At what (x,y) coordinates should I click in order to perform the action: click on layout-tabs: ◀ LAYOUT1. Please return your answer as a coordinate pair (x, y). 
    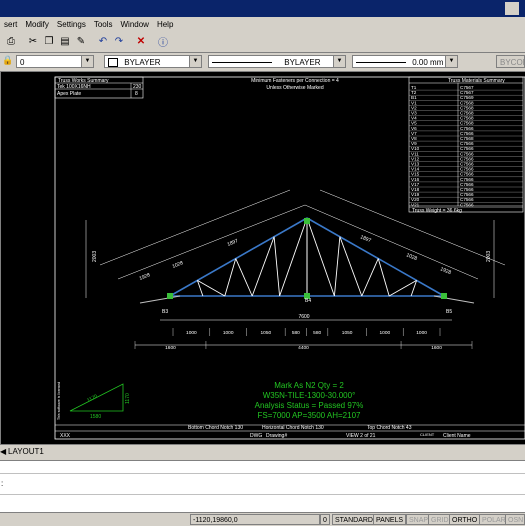
    Looking at the image, I should click on (262, 452).